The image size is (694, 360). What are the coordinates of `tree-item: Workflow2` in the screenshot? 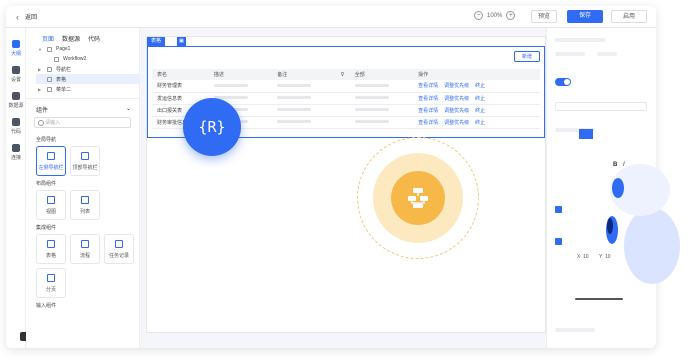 It's located at (87, 59).